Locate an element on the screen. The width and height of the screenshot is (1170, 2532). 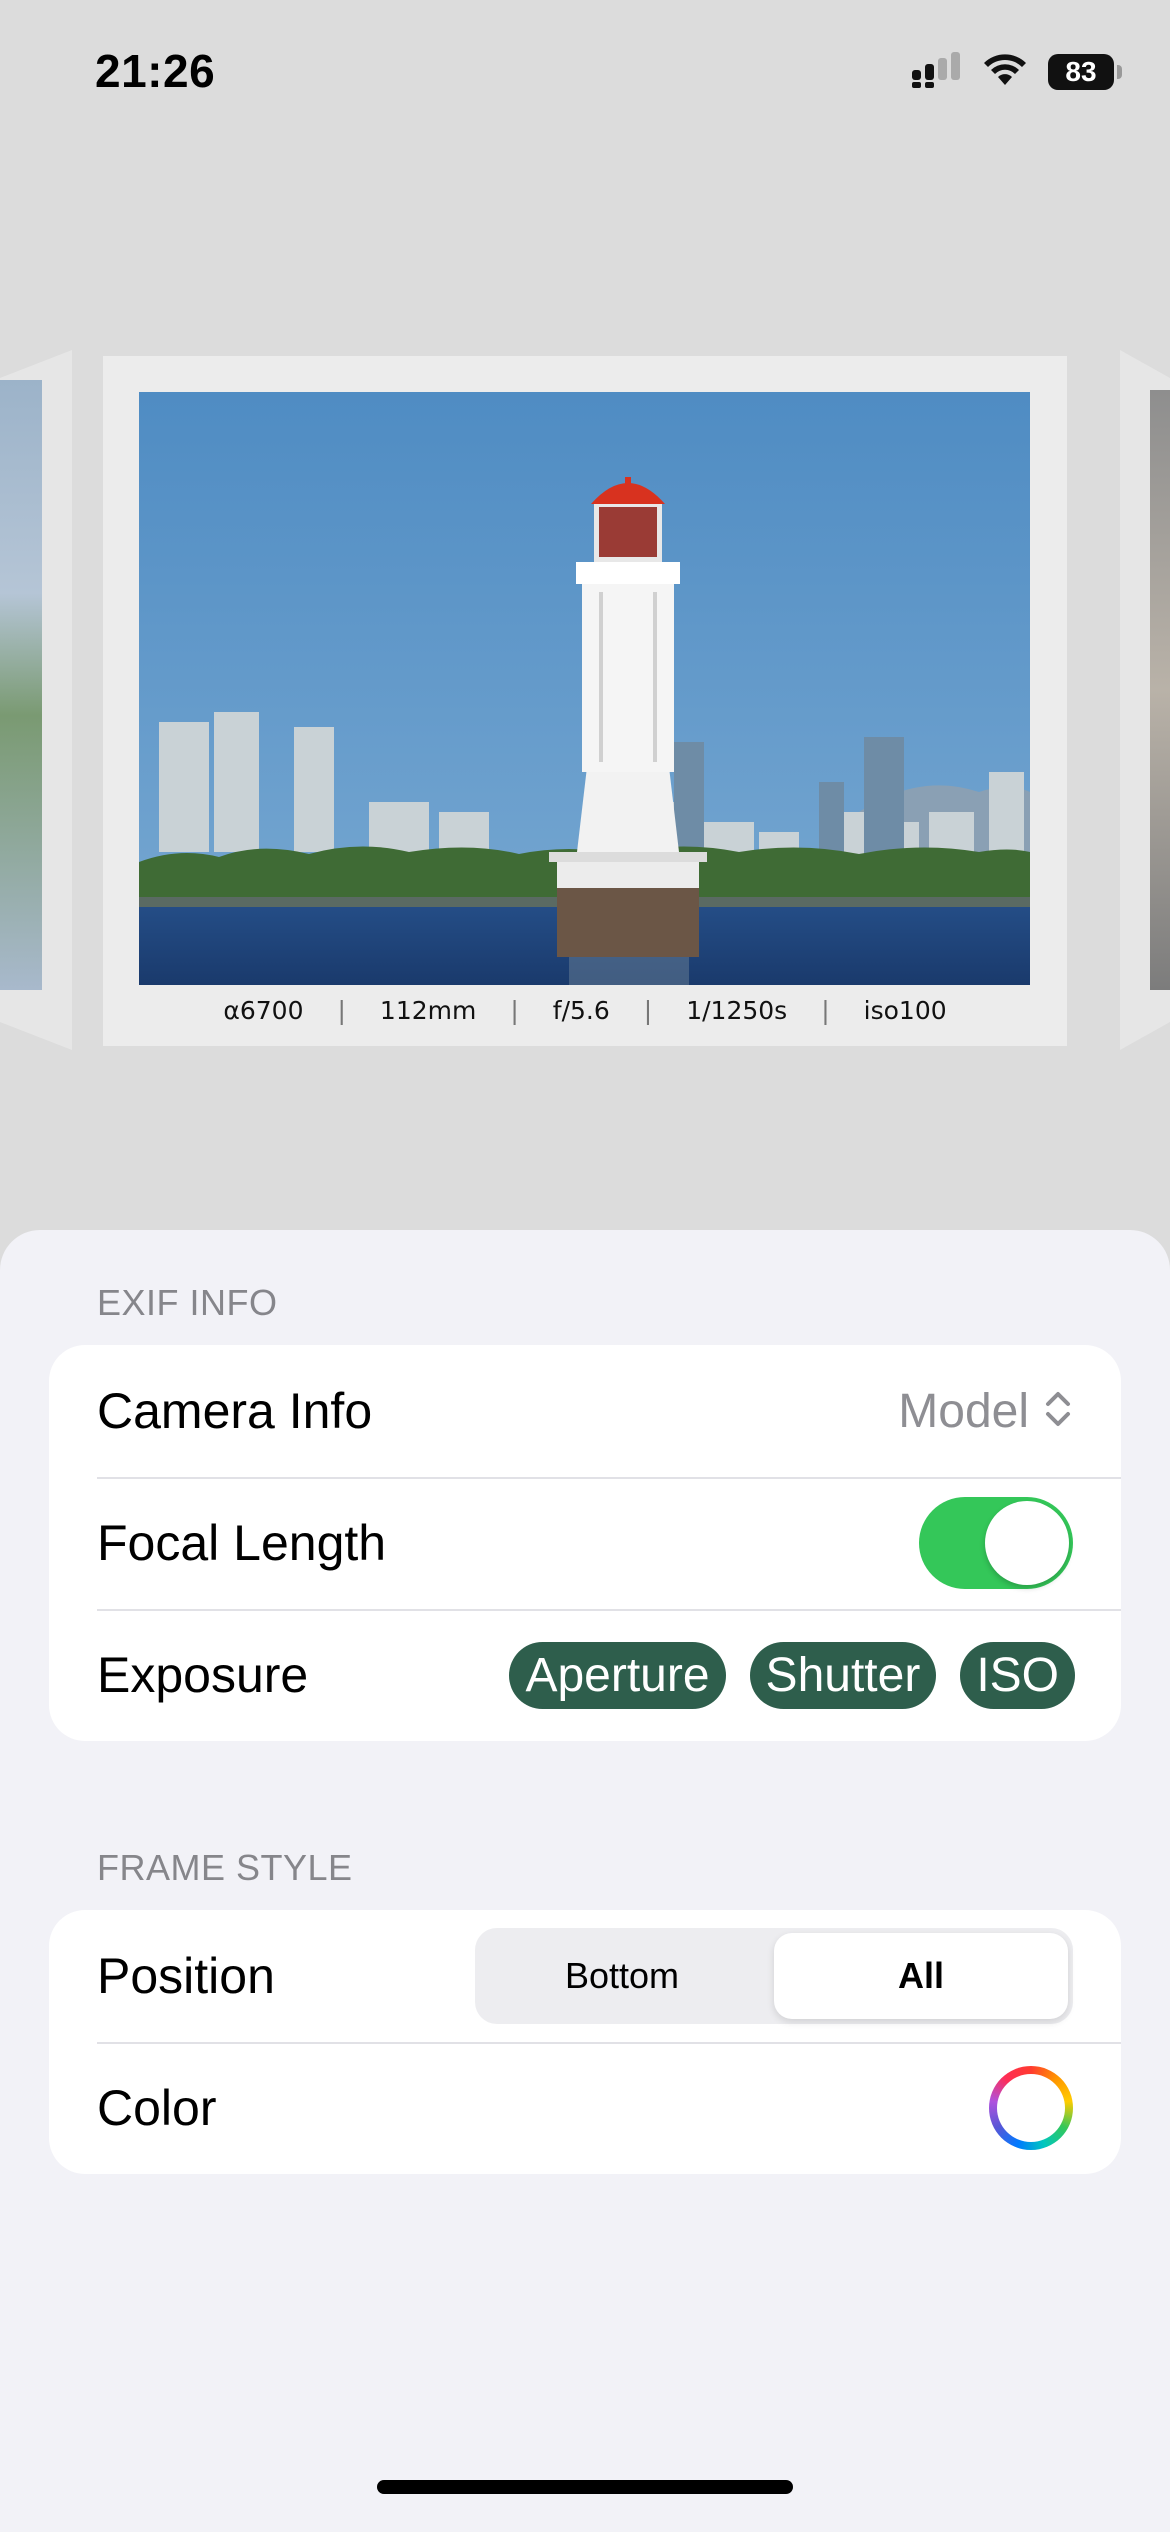
chevron-up-down-icon is located at coordinates (1058, 1411).